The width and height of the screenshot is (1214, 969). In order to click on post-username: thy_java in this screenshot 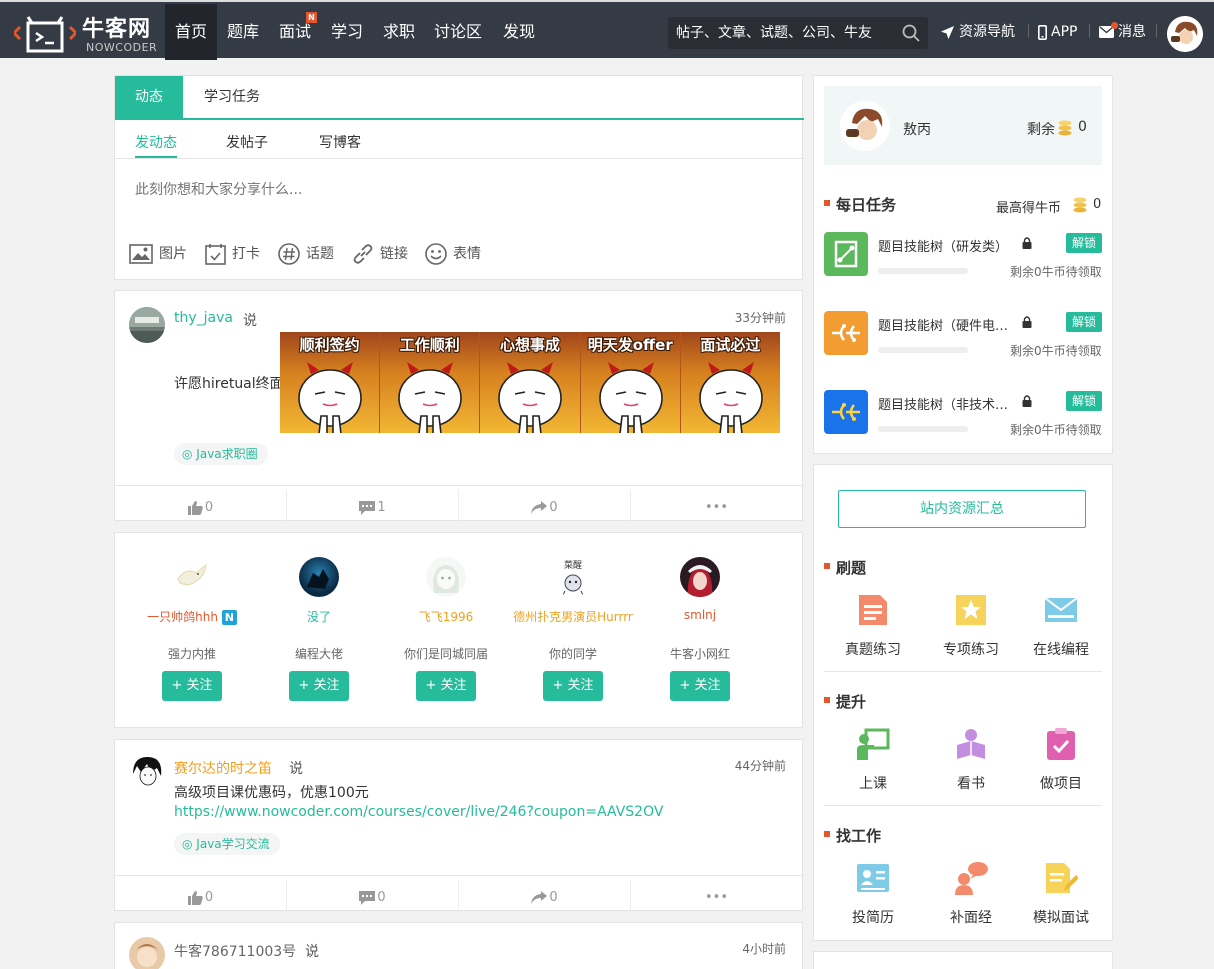, I will do `click(203, 318)`.